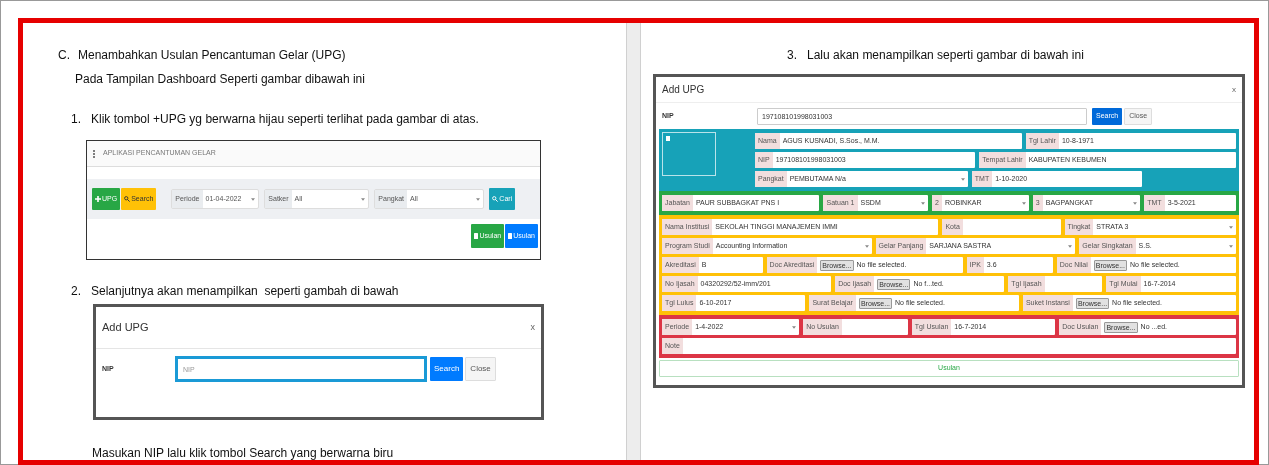 The width and height of the screenshot is (1269, 465). What do you see at coordinates (220, 79) in the screenshot?
I see `subtitle-text: Pada Tampilan Dashboard Seperti gambar dibawah ini` at bounding box center [220, 79].